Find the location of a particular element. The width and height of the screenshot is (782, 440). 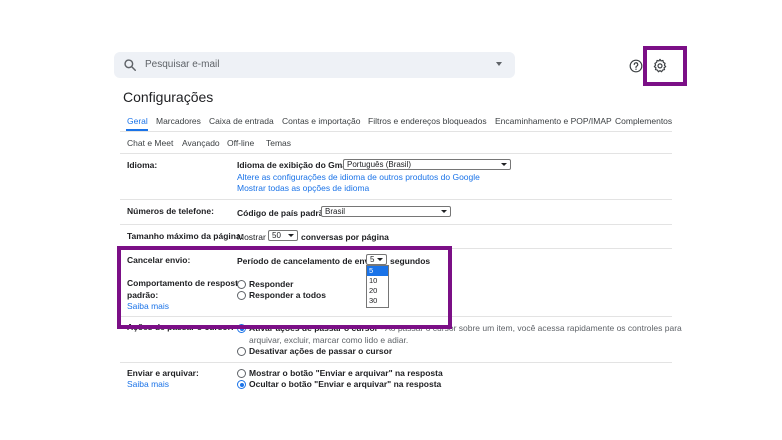

undo-option-5: 5 is located at coordinates (377, 271).